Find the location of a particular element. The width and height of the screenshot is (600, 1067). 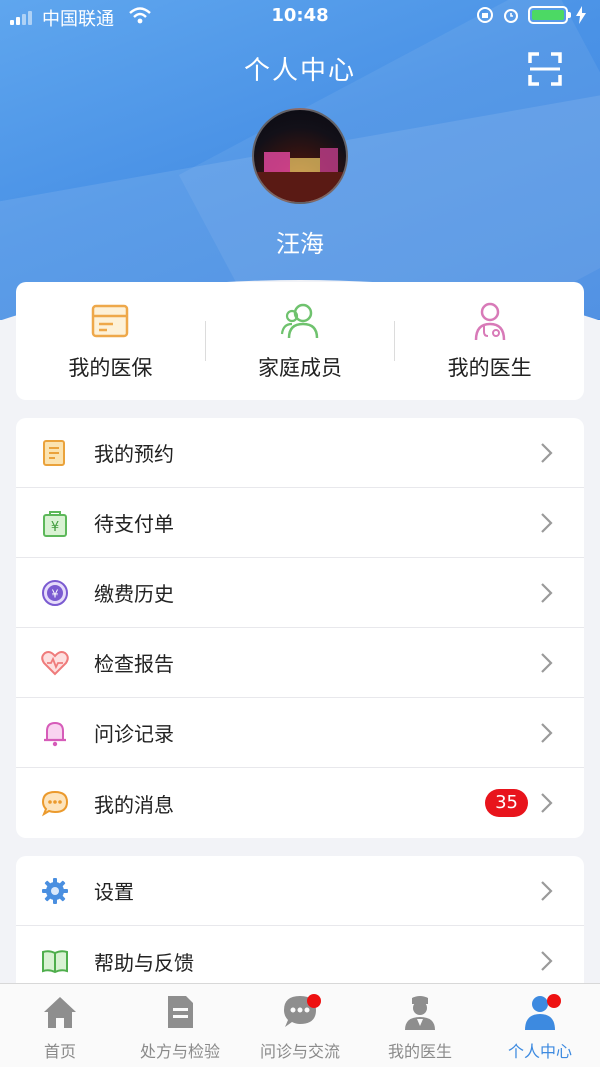

battery-icon is located at coordinates (549, 15).